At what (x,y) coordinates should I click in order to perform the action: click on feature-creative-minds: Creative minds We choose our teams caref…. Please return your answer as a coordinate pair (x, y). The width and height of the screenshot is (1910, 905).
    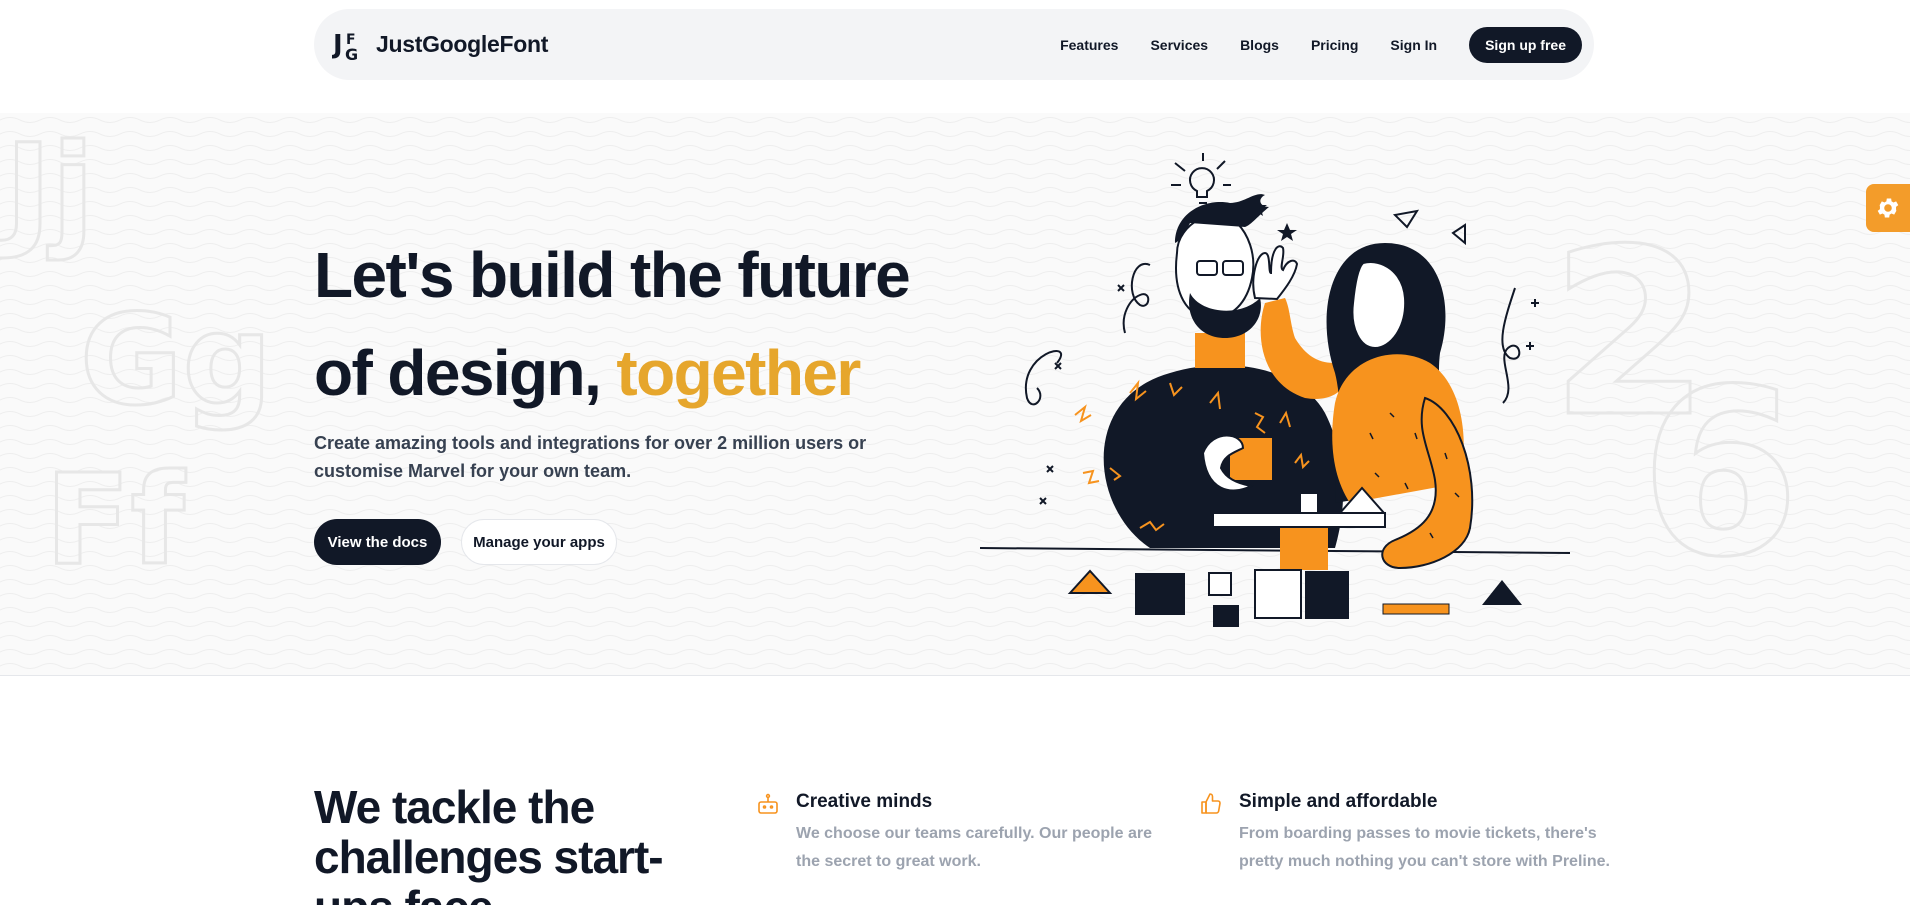
    Looking at the image, I should click on (956, 833).